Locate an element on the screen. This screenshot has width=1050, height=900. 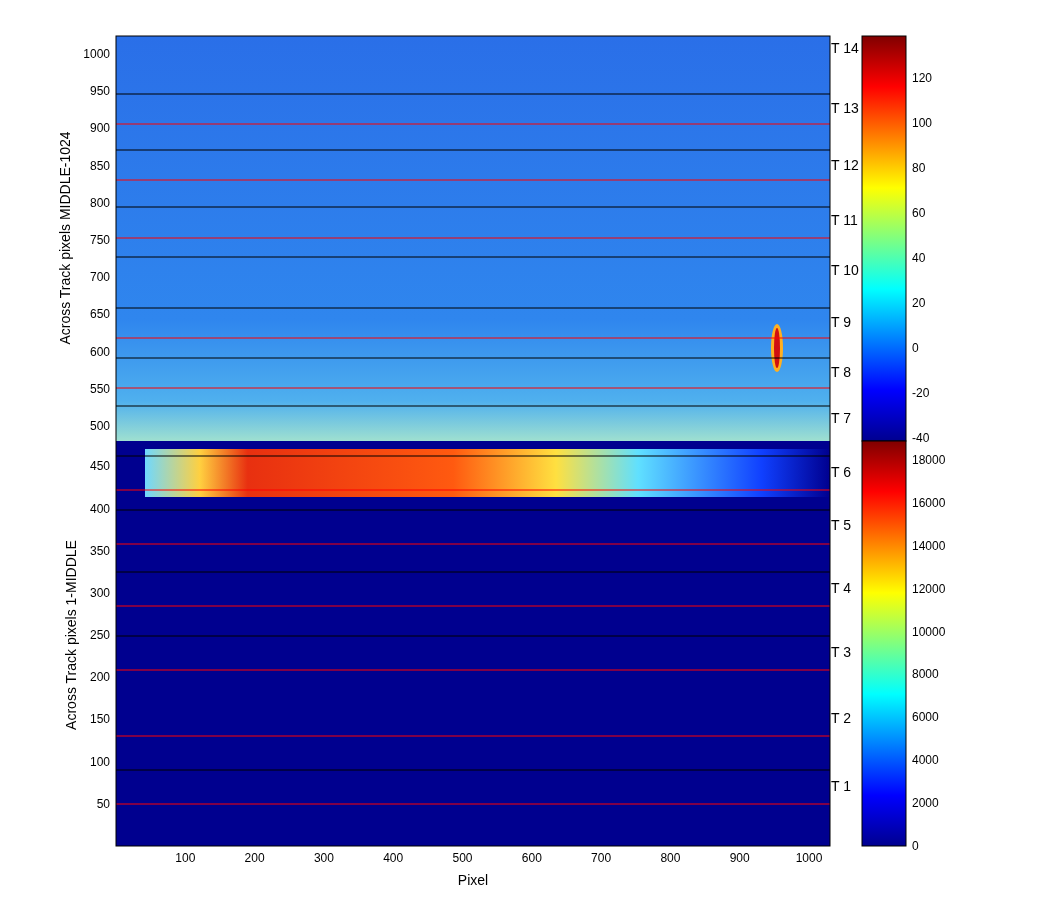
track-label: T 7 is located at coordinates (841, 418).